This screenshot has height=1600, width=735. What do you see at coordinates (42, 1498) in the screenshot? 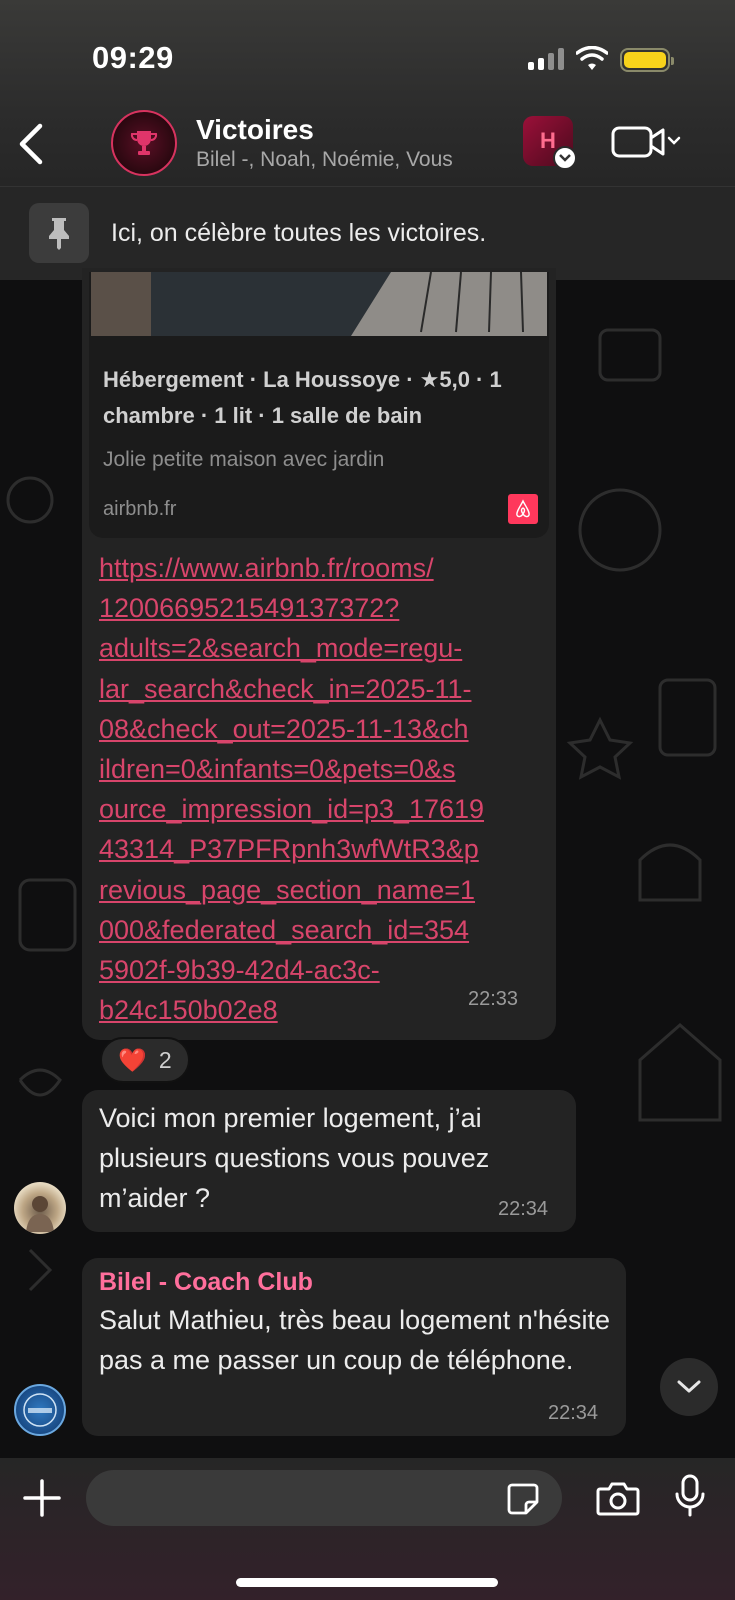
I see `plus-icon` at bounding box center [42, 1498].